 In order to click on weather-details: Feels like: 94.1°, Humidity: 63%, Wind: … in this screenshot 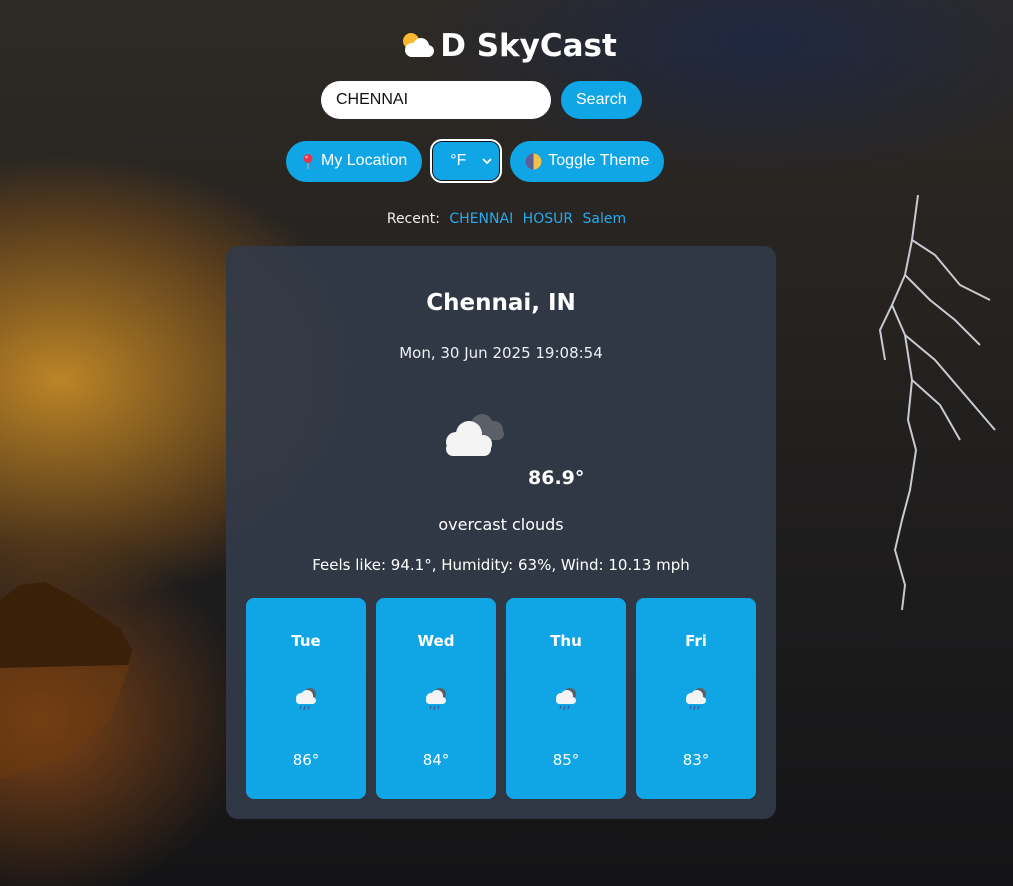, I will do `click(501, 565)`.